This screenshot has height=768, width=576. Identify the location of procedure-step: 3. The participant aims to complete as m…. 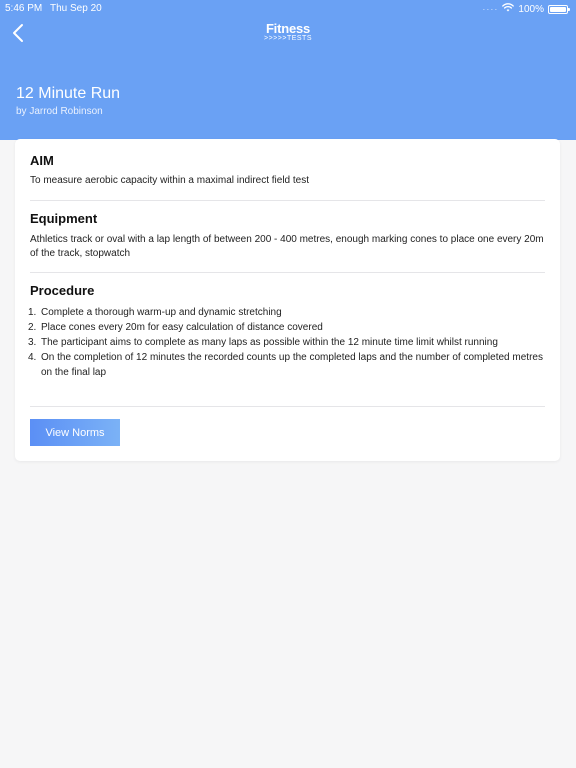
(286, 342).